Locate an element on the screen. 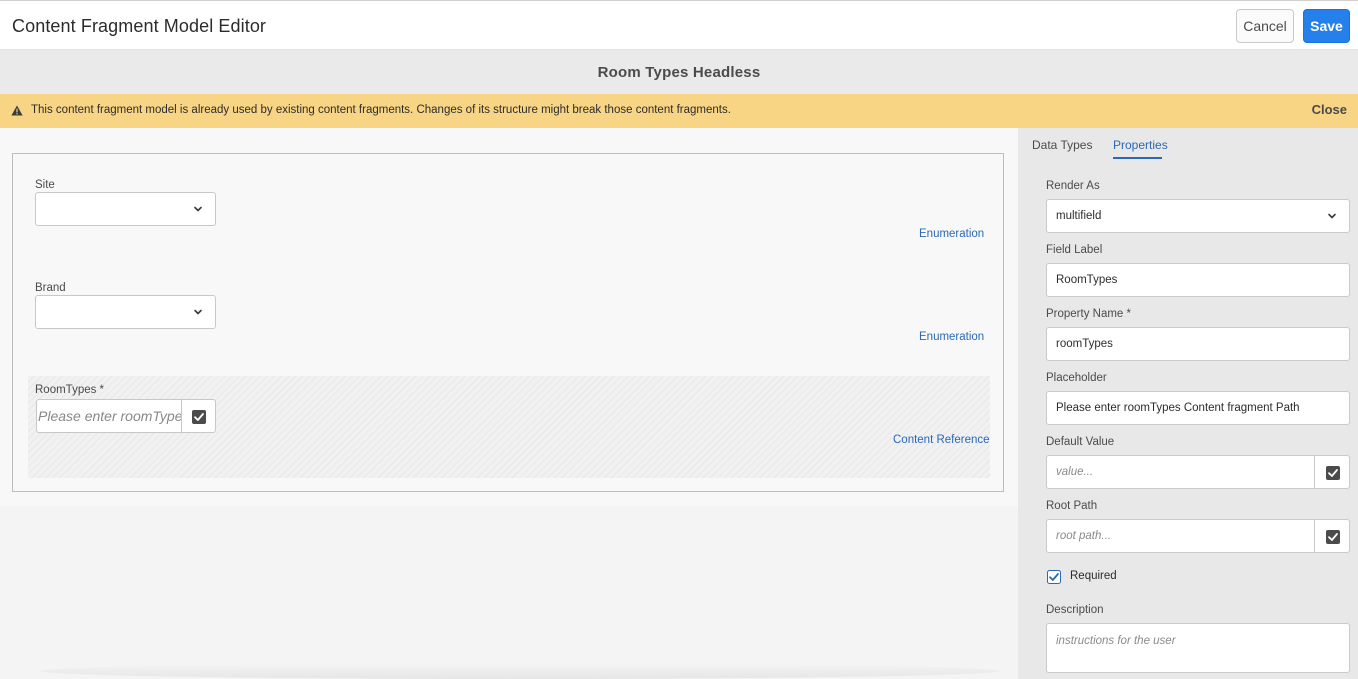  warning-close-button: Close is located at coordinates (1329, 109).